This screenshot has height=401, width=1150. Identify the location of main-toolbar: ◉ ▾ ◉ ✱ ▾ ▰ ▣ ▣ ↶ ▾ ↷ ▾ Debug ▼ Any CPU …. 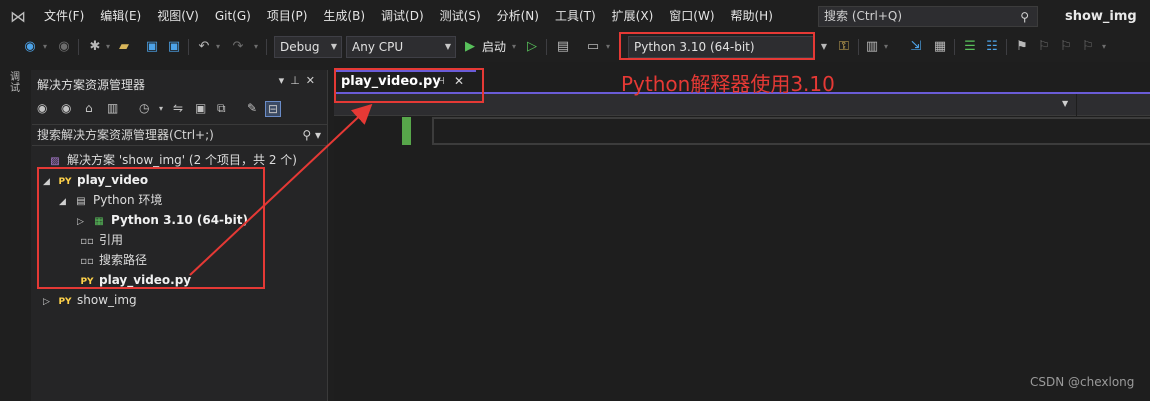
(575, 47).